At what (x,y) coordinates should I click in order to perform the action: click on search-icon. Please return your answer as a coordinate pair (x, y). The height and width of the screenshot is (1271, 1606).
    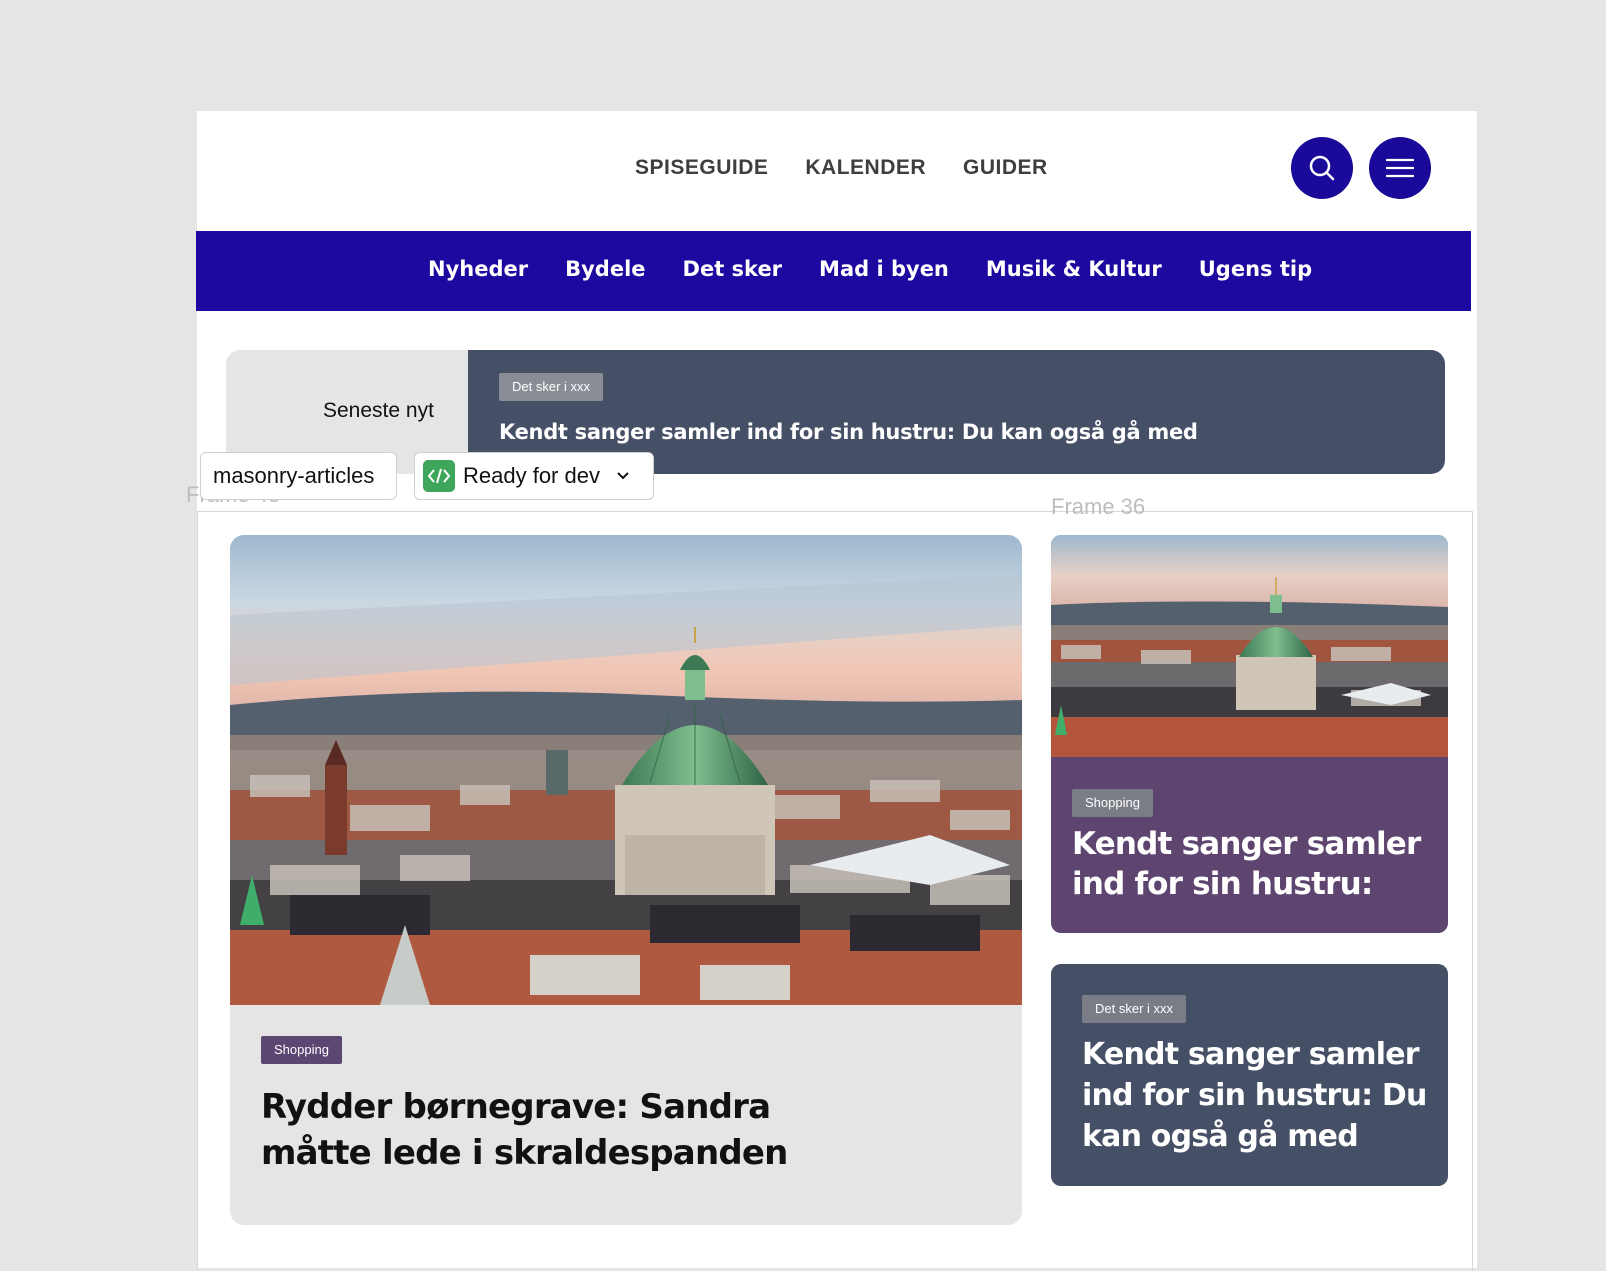
    Looking at the image, I should click on (1322, 168).